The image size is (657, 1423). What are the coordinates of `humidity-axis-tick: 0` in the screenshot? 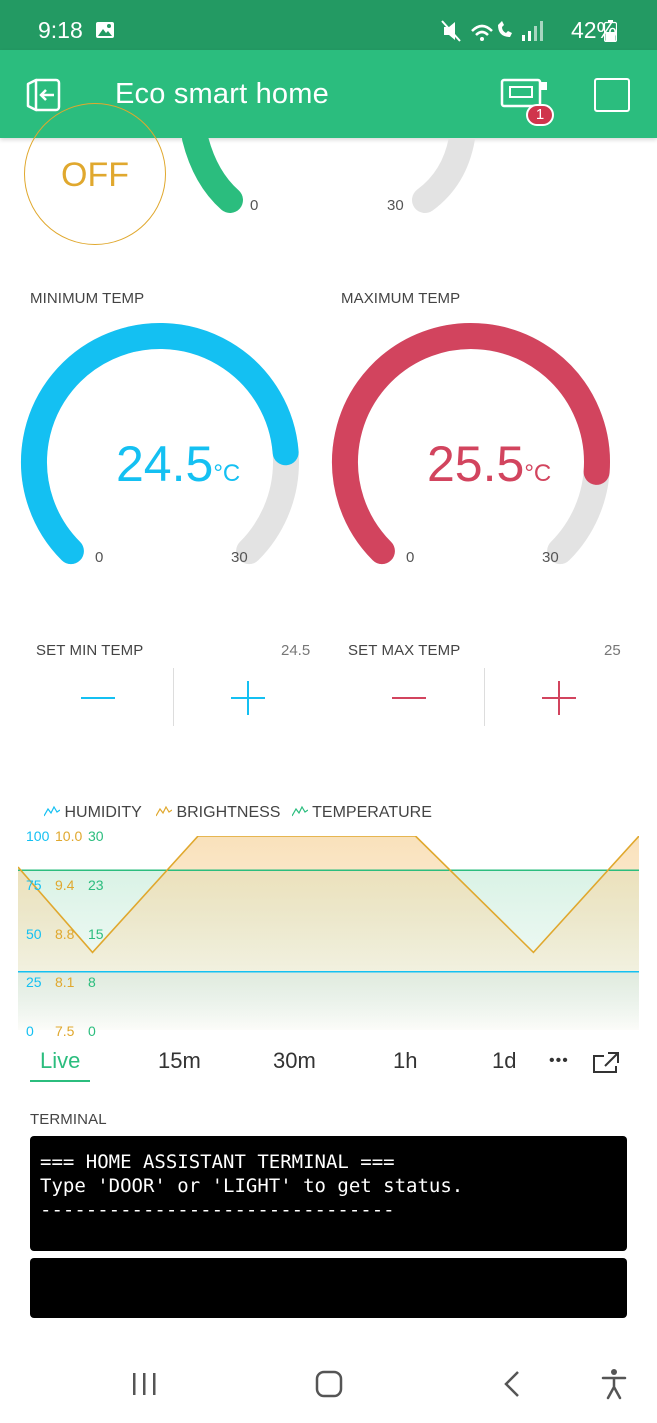 It's located at (30, 1031).